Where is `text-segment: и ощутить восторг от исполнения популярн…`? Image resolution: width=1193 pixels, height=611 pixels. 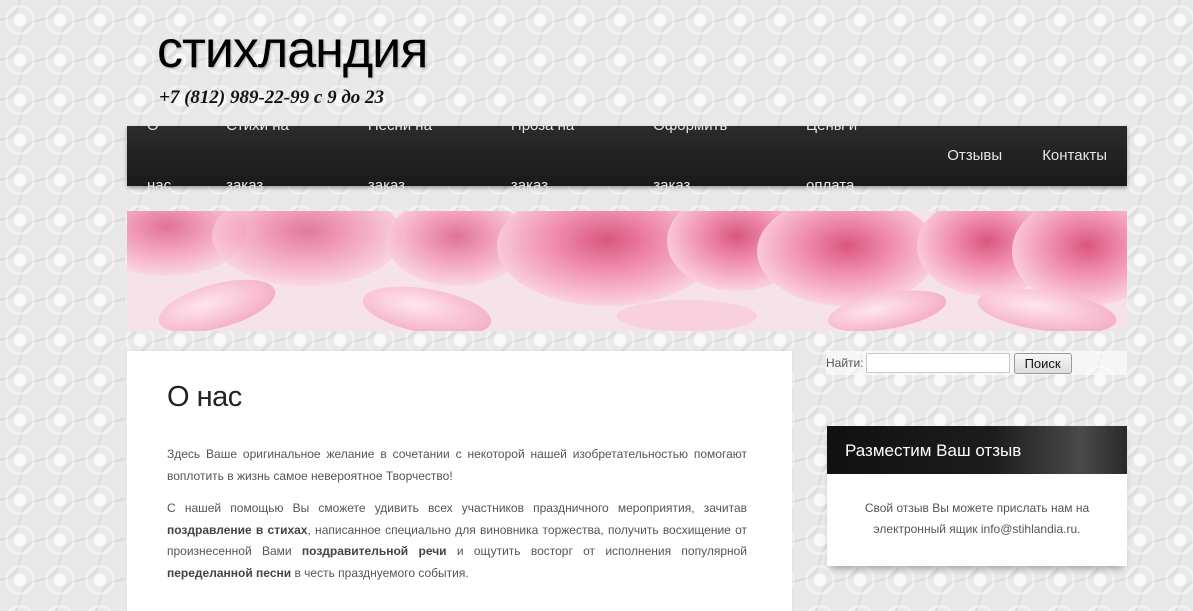
text-segment: и ощутить восторг от исполнения популярн… is located at coordinates (596, 551).